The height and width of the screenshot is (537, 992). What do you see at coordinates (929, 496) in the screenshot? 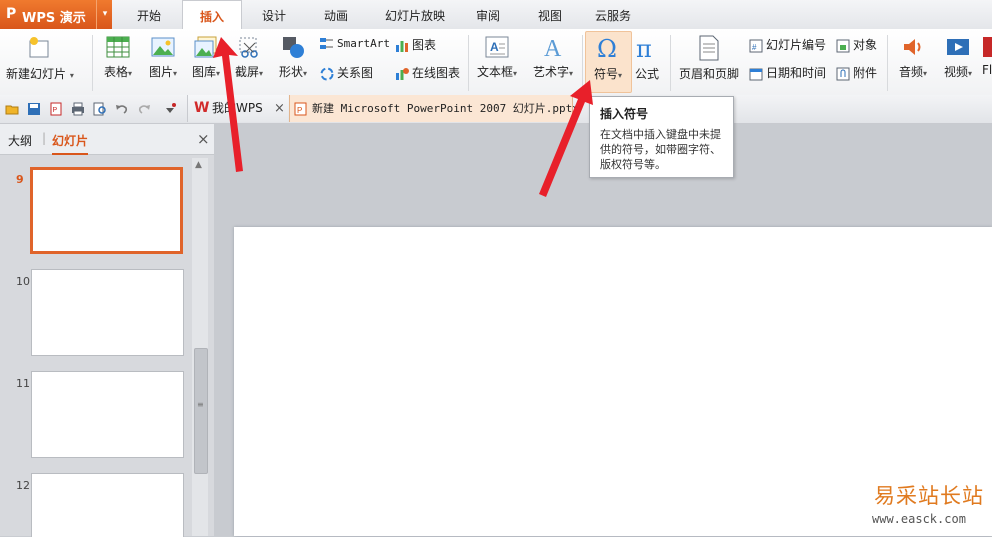
I see `watermark-logo: 易采站长站` at bounding box center [929, 496].